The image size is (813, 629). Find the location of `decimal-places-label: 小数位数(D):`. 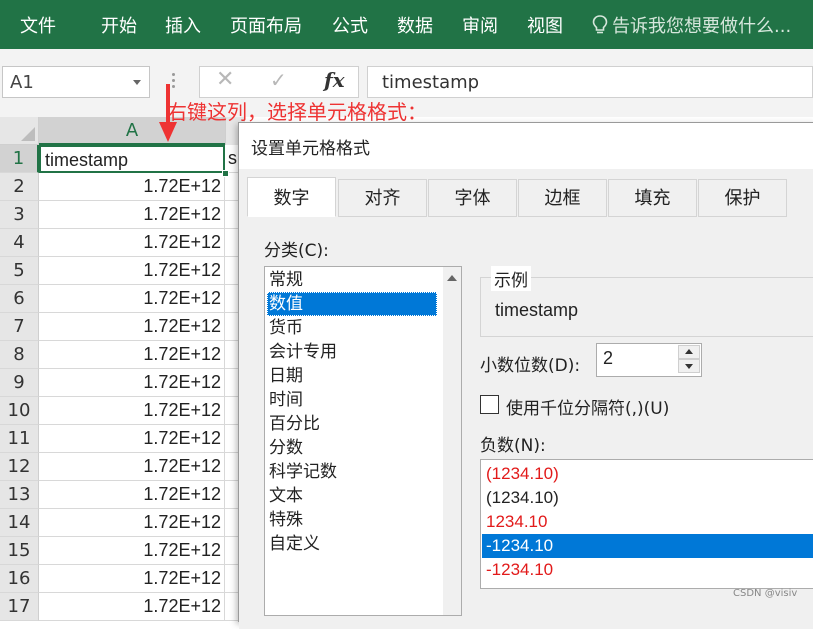

decimal-places-label: 小数位数(D): is located at coordinates (530, 366).